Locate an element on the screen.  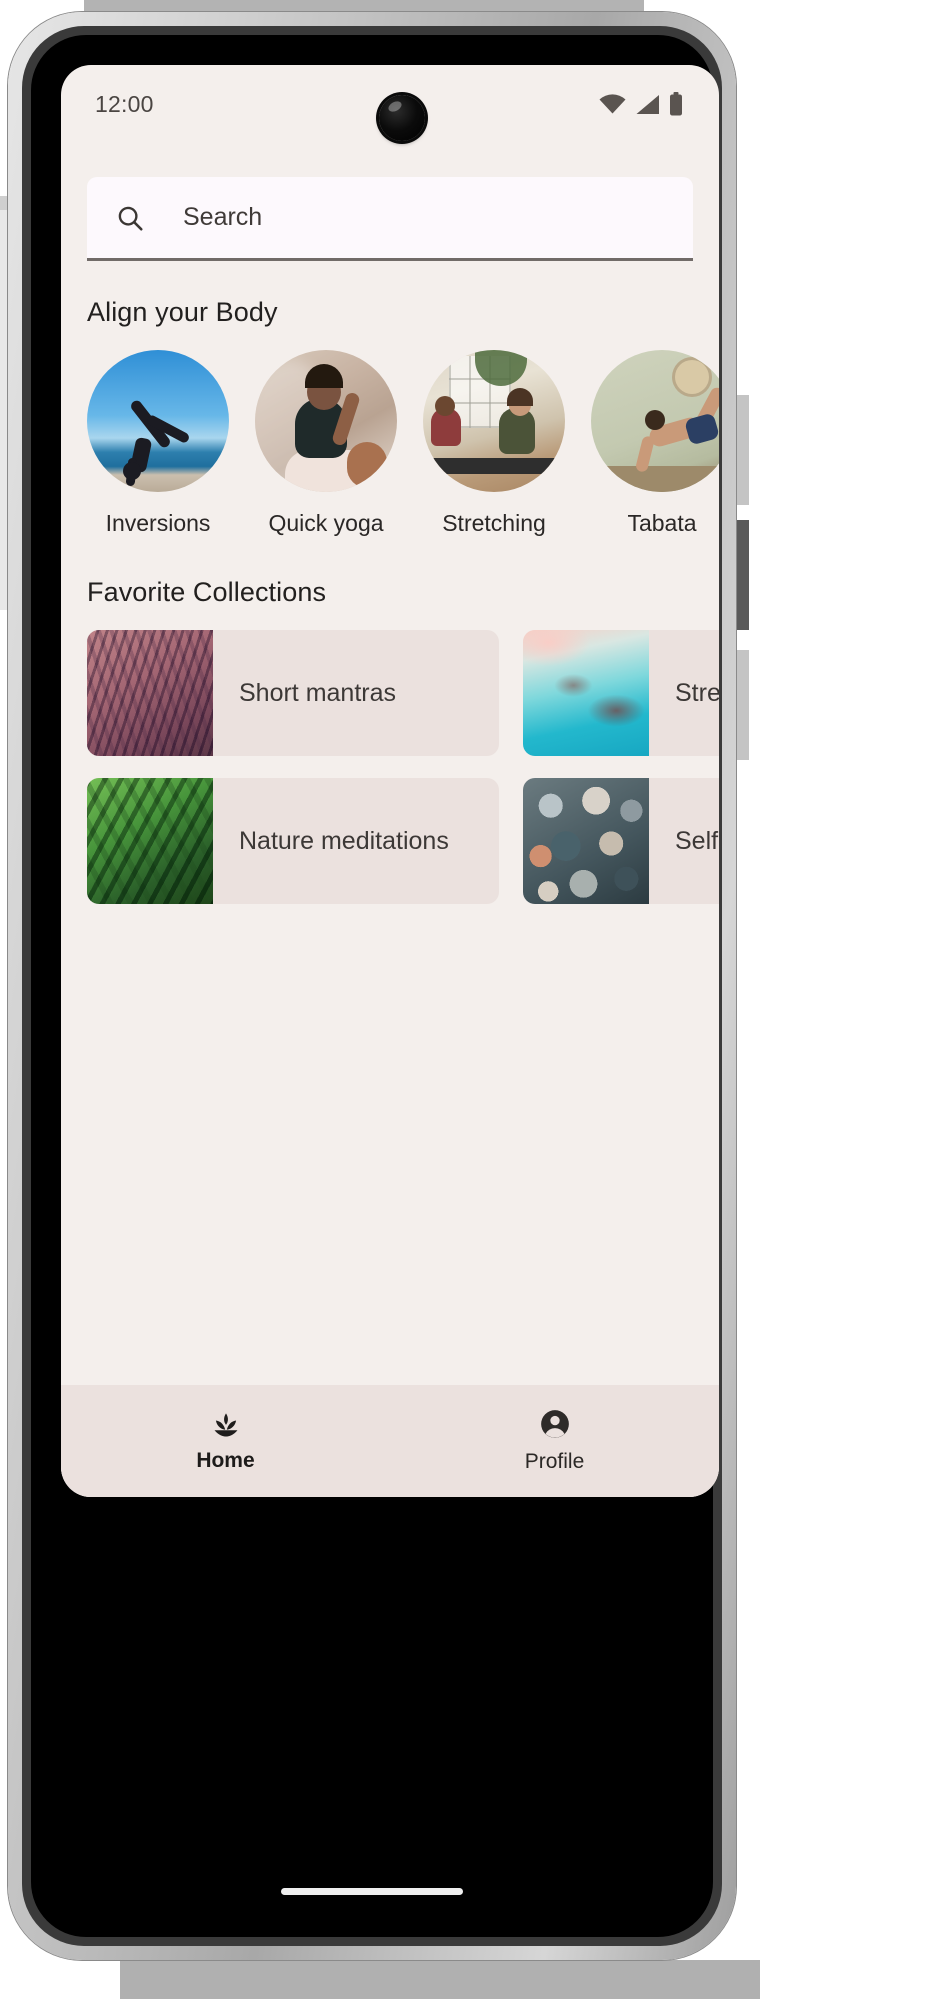
cellular-signal-icon is located at coordinates (647, 104).